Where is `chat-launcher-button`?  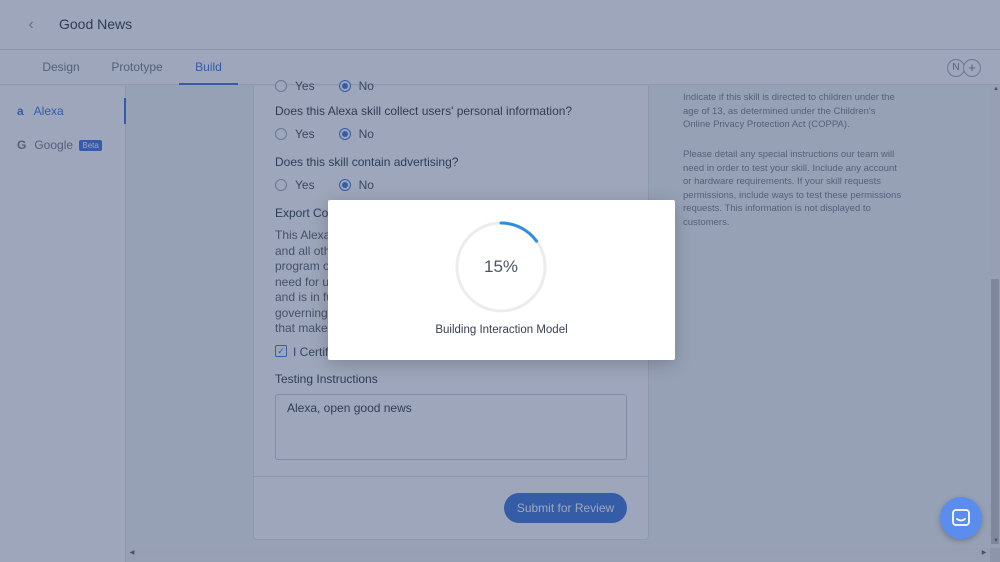 chat-launcher-button is located at coordinates (961, 518).